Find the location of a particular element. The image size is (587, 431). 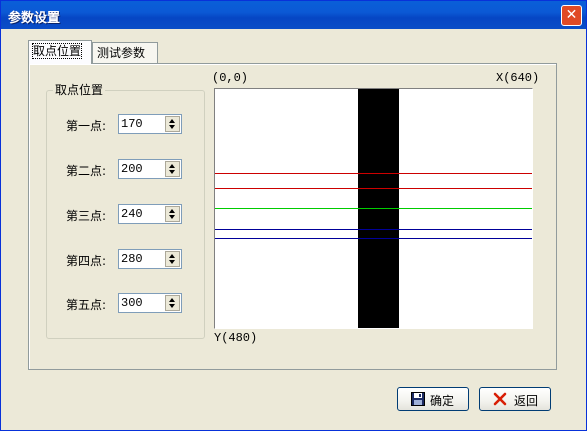

spinner-value: 240 is located at coordinates (132, 214).